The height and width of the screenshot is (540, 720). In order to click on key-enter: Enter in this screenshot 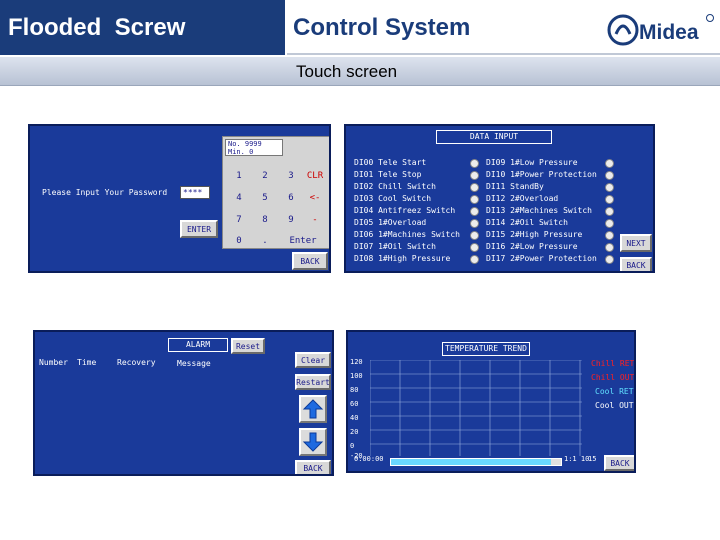, I will do `click(303, 241)`.